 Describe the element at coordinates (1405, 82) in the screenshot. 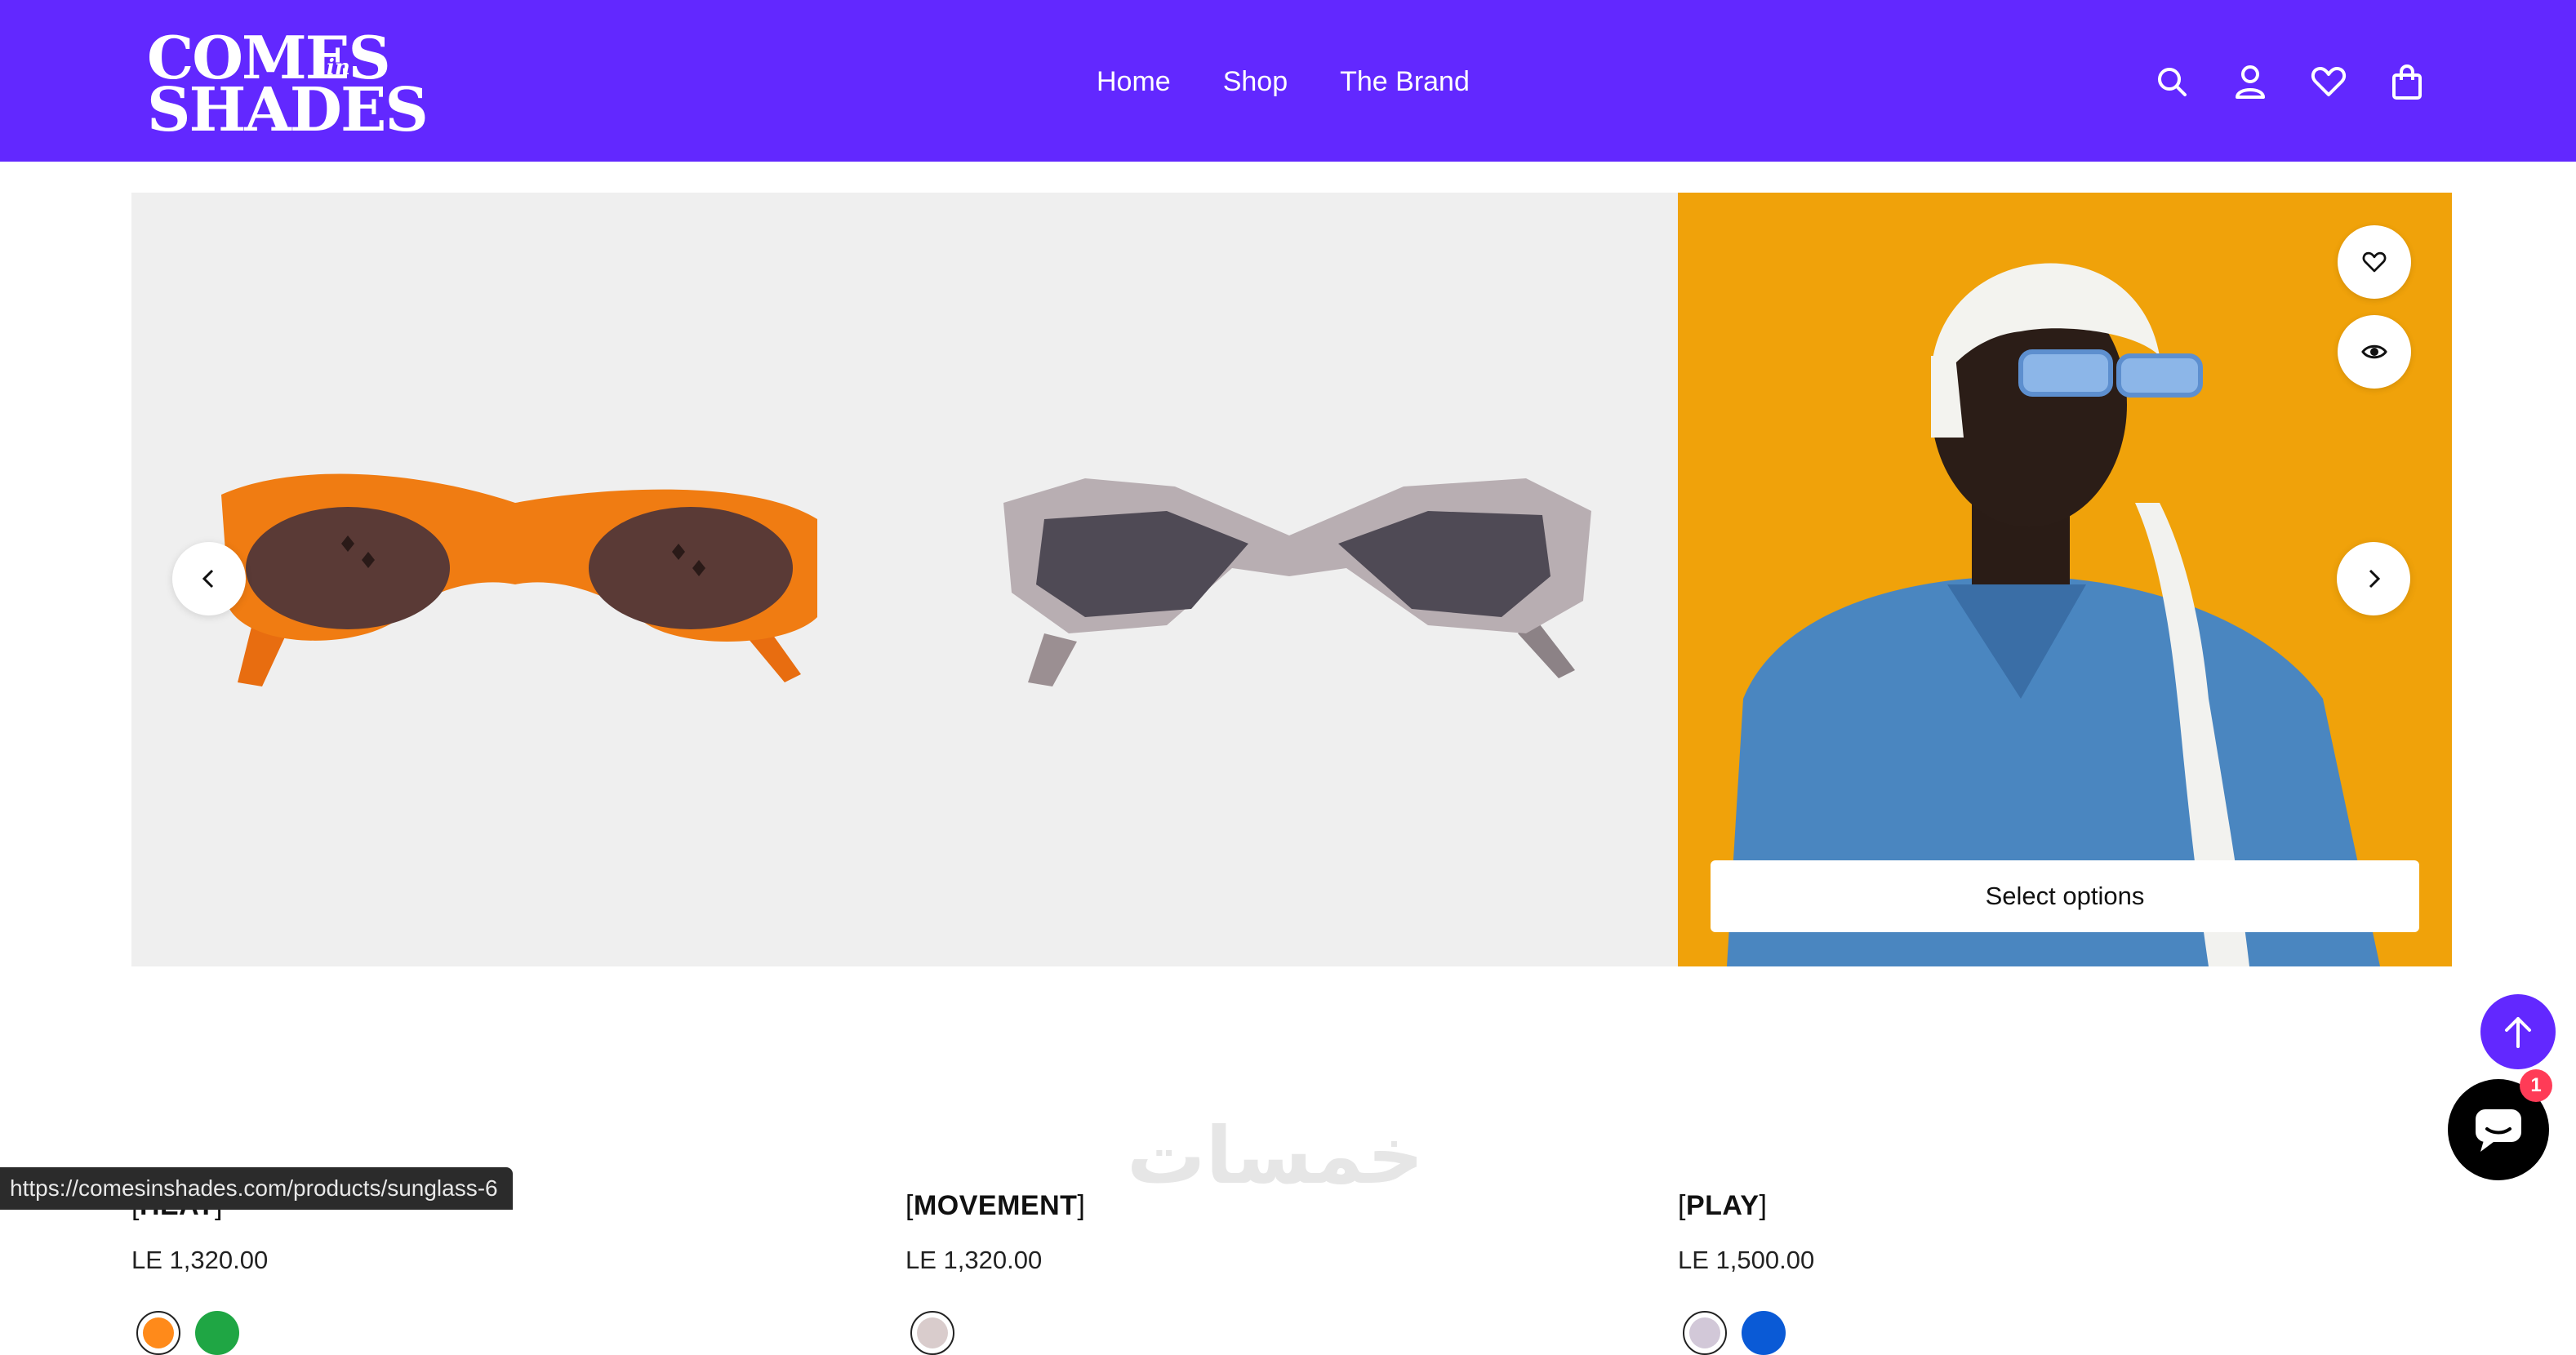

I see `nav-the-brand: The Brand` at that location.